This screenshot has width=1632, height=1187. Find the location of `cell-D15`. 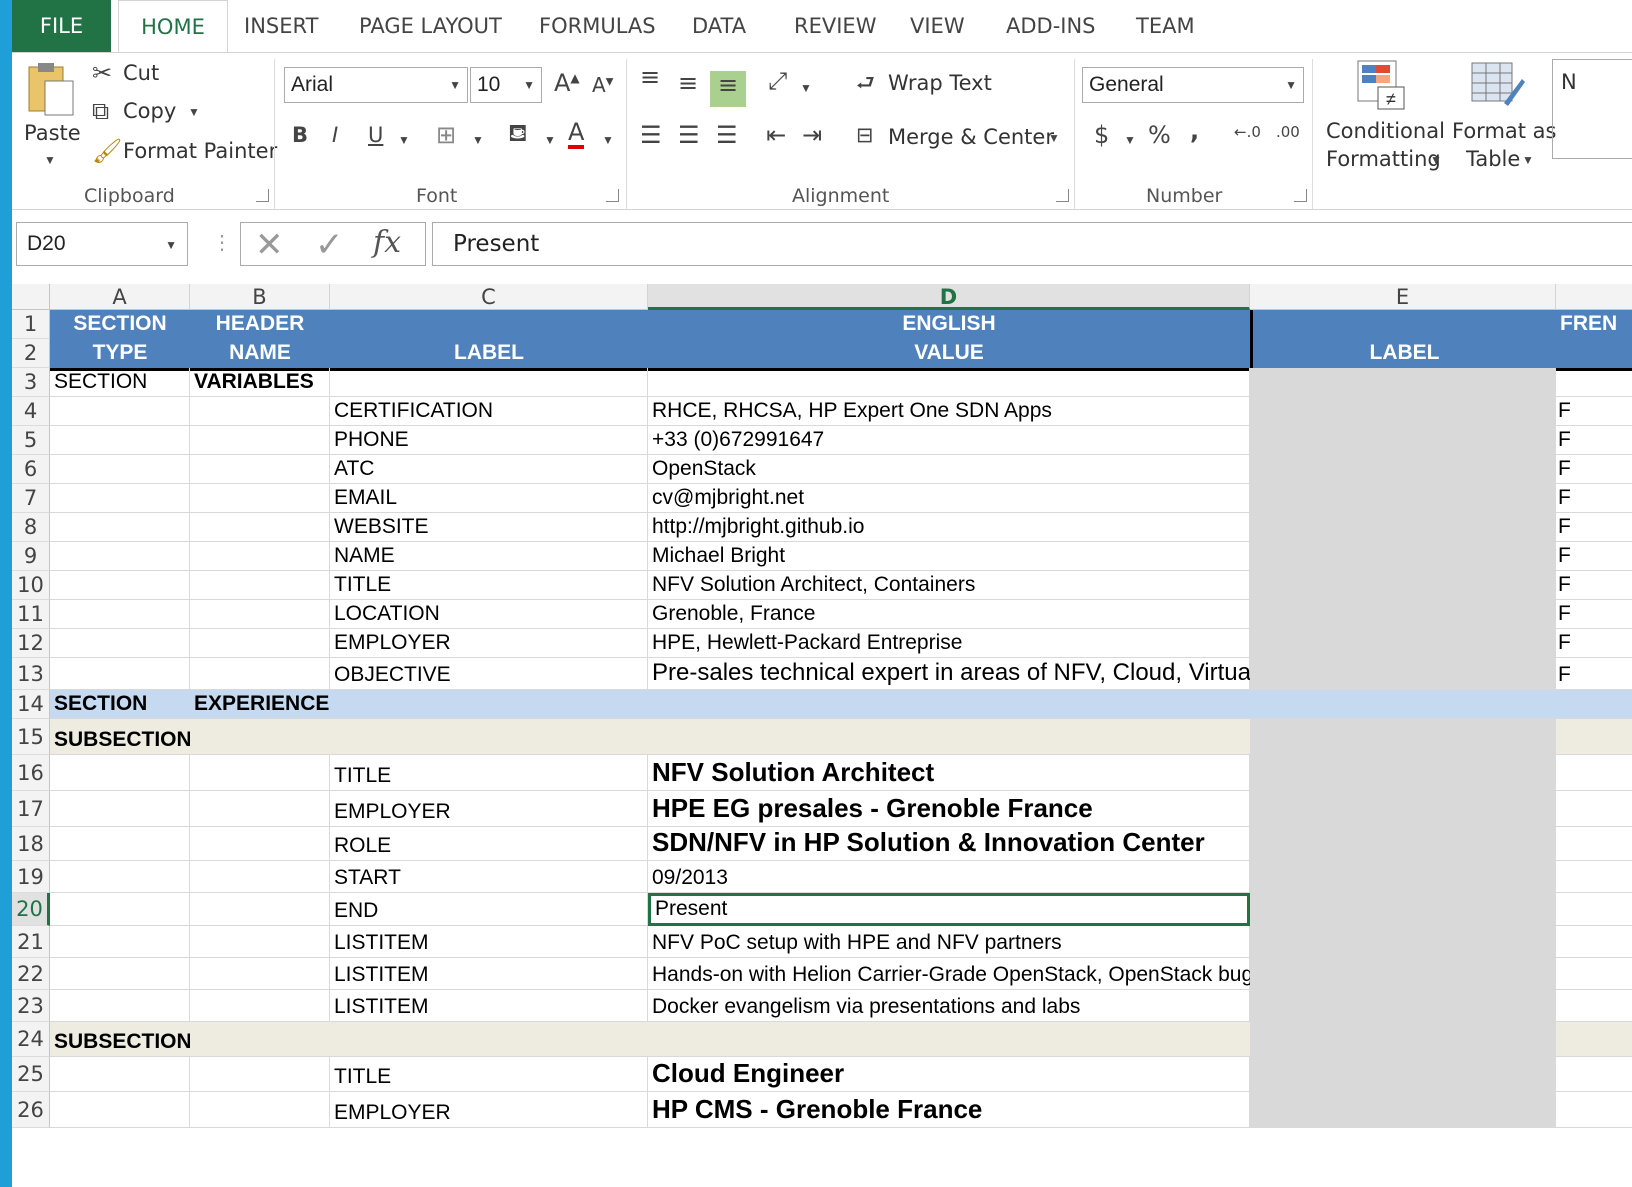

cell-D15 is located at coordinates (949, 737).